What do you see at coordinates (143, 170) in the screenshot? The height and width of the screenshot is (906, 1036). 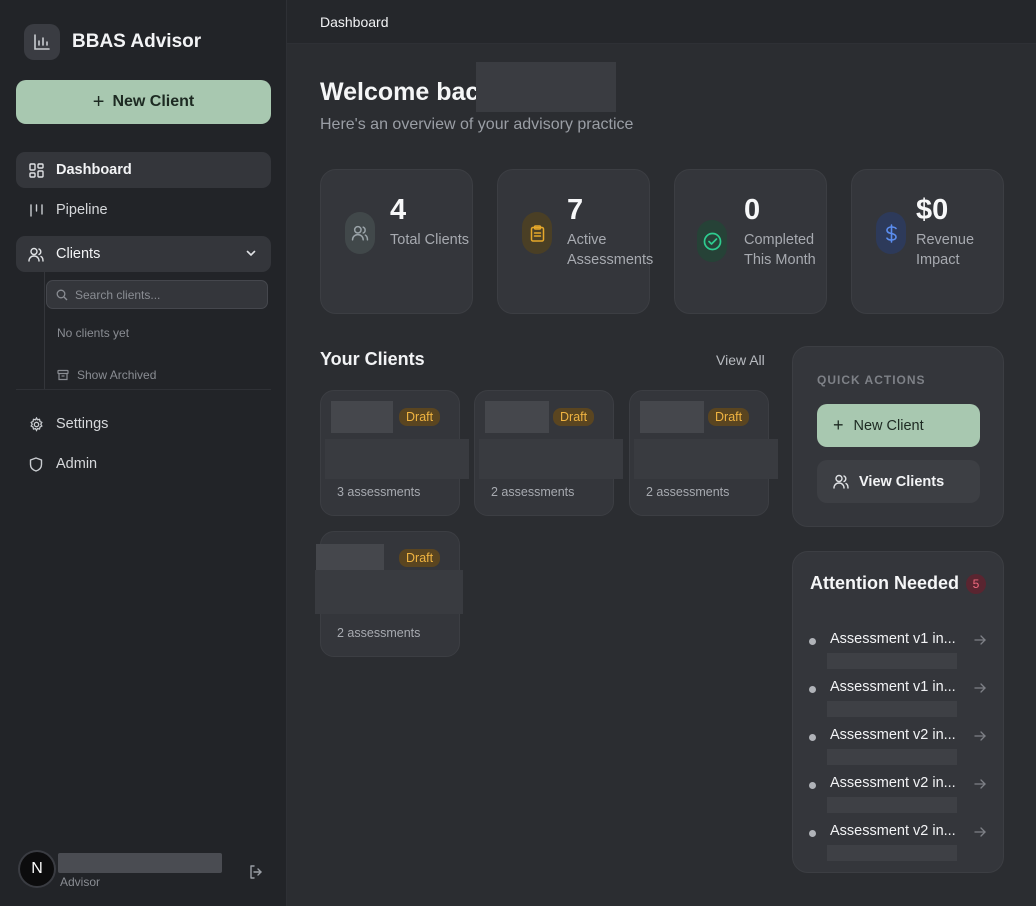 I see `sidebar-item-dashboard: Dashboard` at bounding box center [143, 170].